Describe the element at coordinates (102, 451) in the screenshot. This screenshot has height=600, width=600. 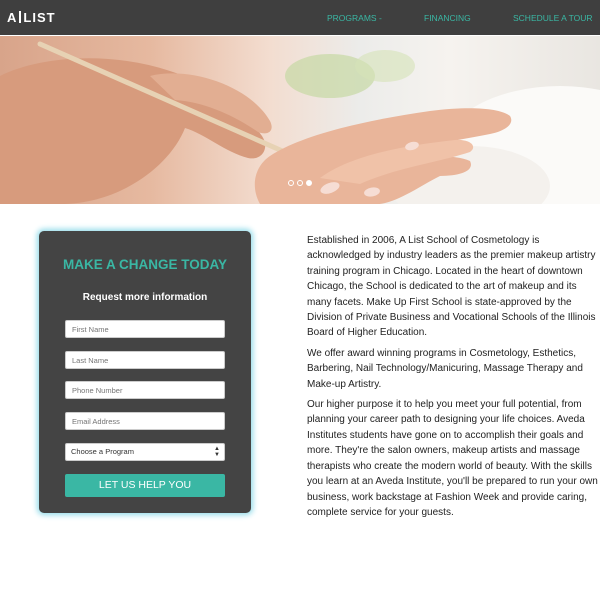
I see `program-select-value: Choose a Program` at that location.